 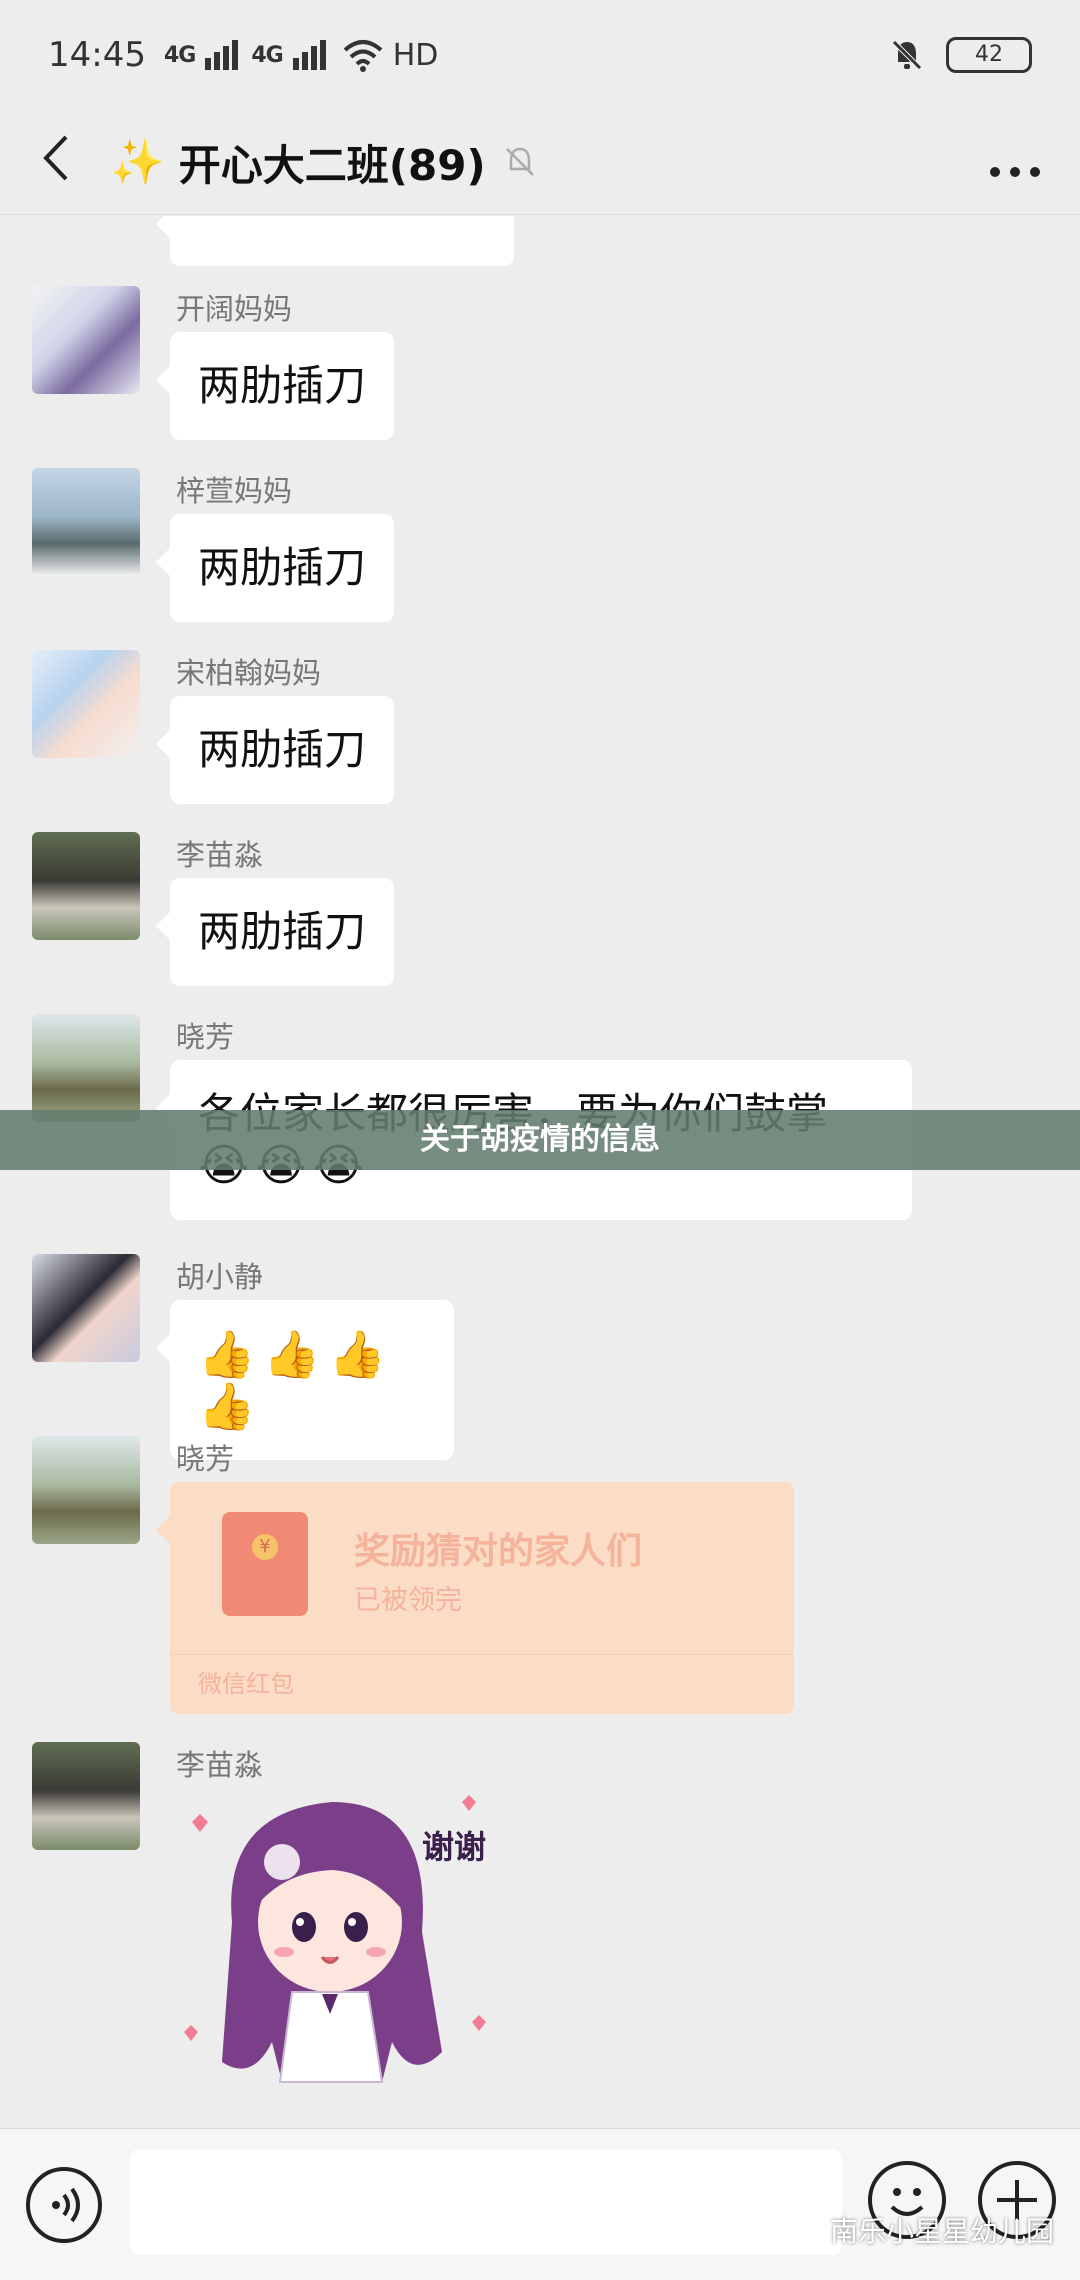 I want to click on signal-icon-2: 4G, so click(x=267, y=55).